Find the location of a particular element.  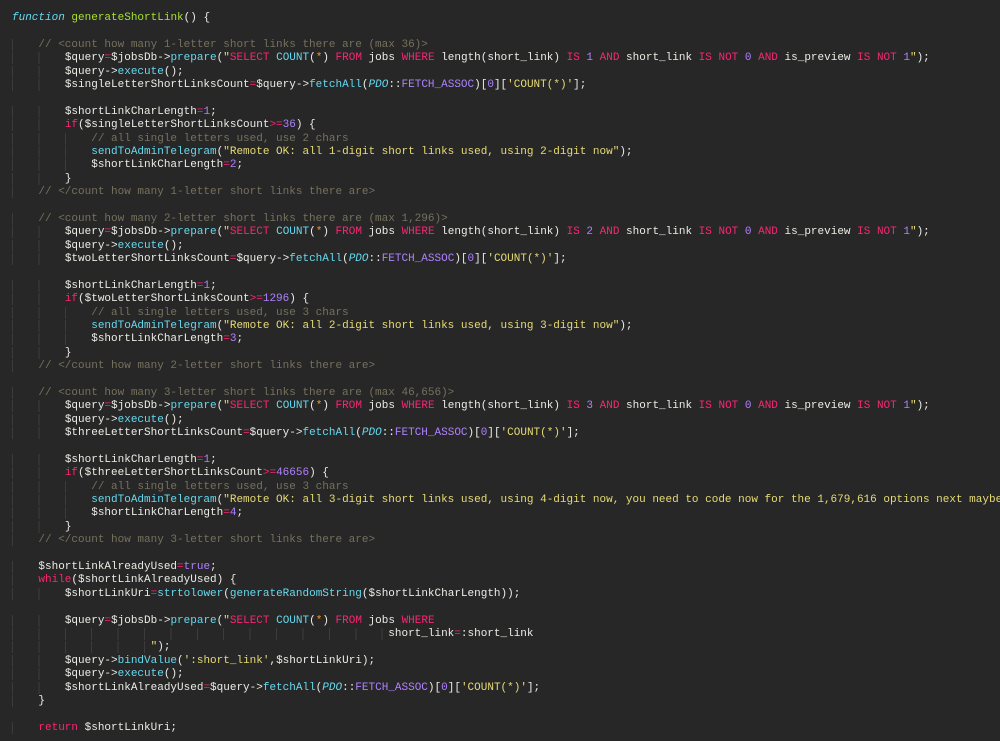

code-text: $singleLetterShortLinksCount is located at coordinates (157, 84).